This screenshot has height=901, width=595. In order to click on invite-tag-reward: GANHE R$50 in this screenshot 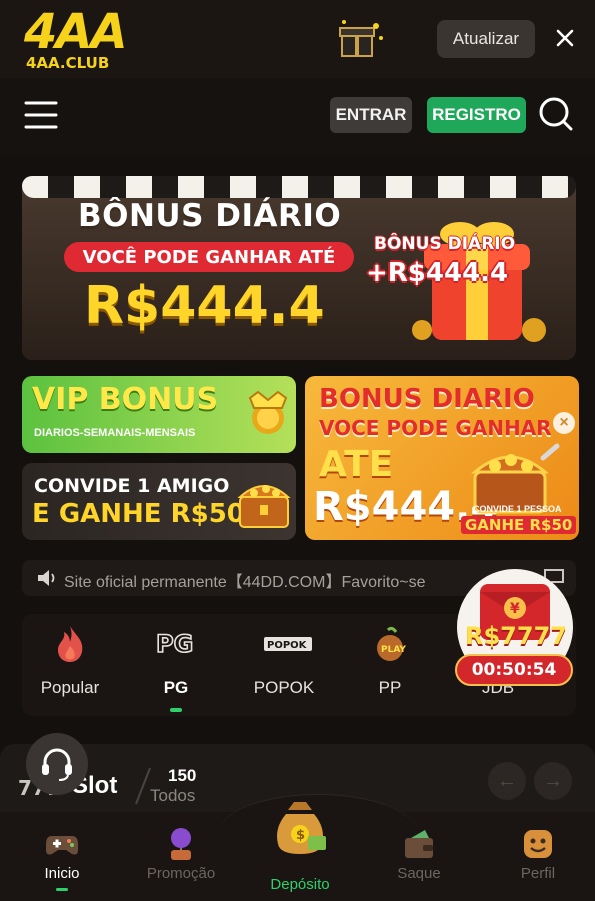, I will do `click(519, 525)`.